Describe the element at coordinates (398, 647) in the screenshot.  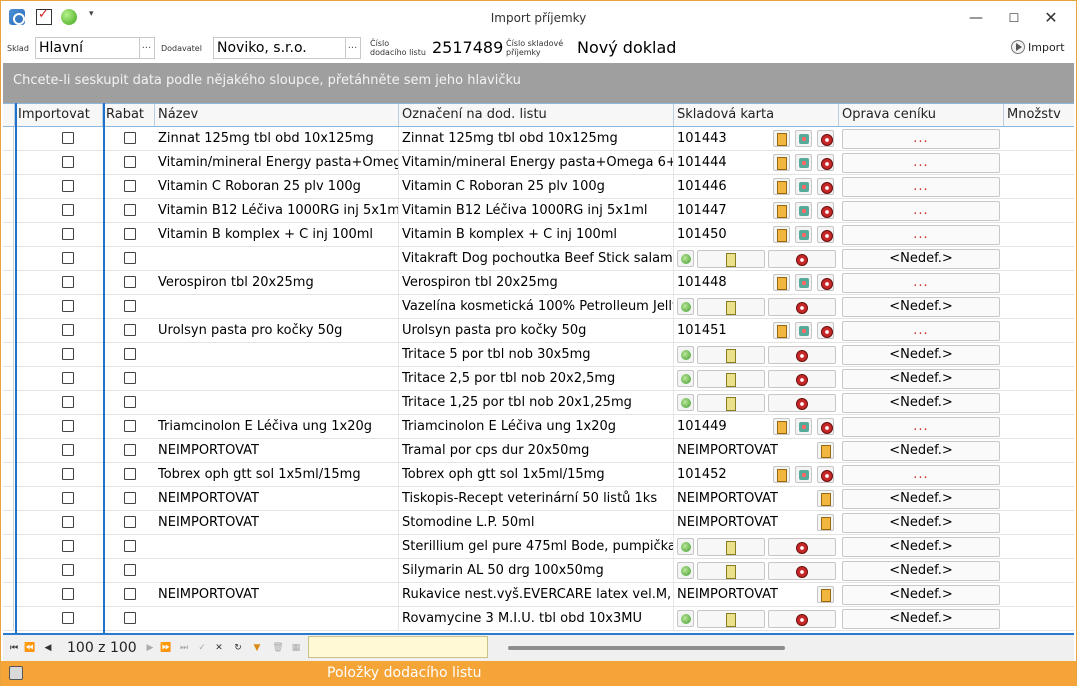
I see `filter-box` at that location.